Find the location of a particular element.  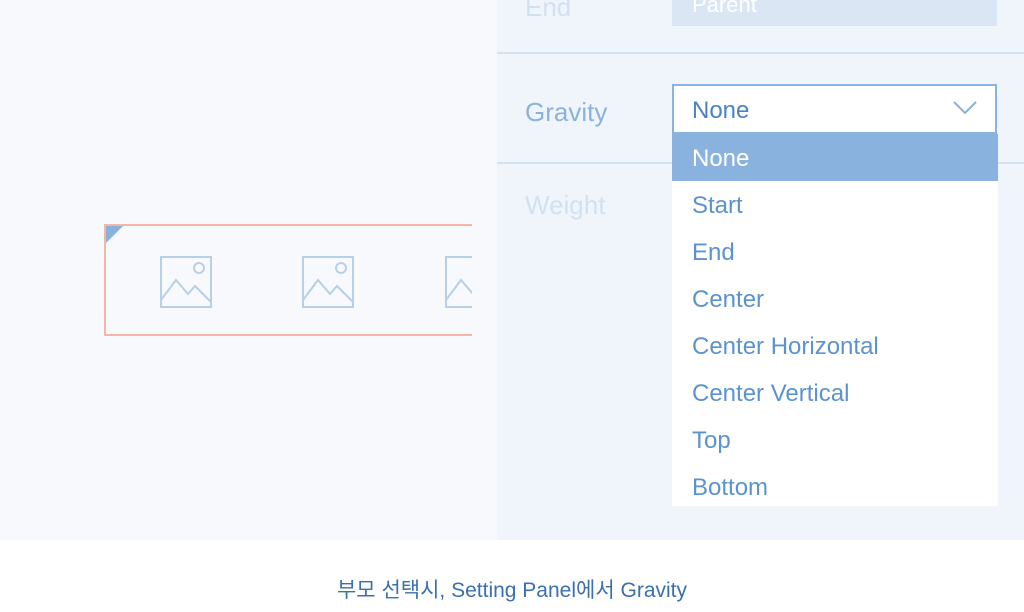

option-label: Center Vertical is located at coordinates (771, 393).